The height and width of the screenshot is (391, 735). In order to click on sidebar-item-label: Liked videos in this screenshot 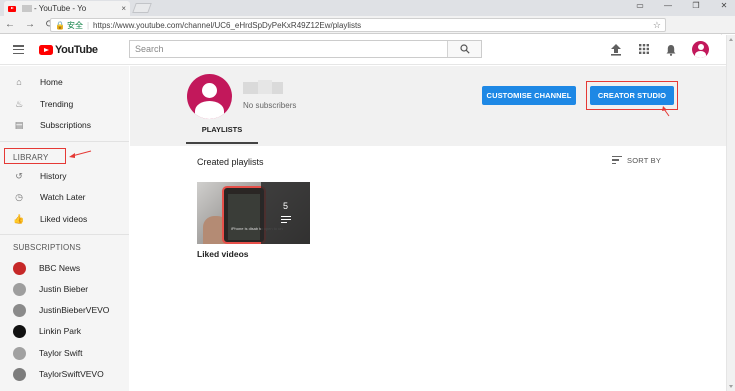, I will do `click(64, 219)`.